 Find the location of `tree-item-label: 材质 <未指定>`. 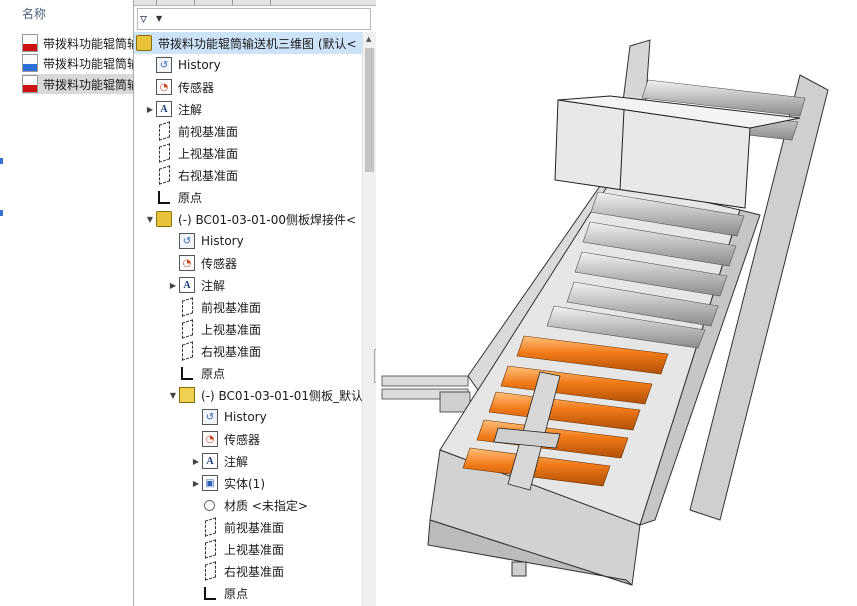

tree-item-label: 材质 <未指定> is located at coordinates (266, 505).